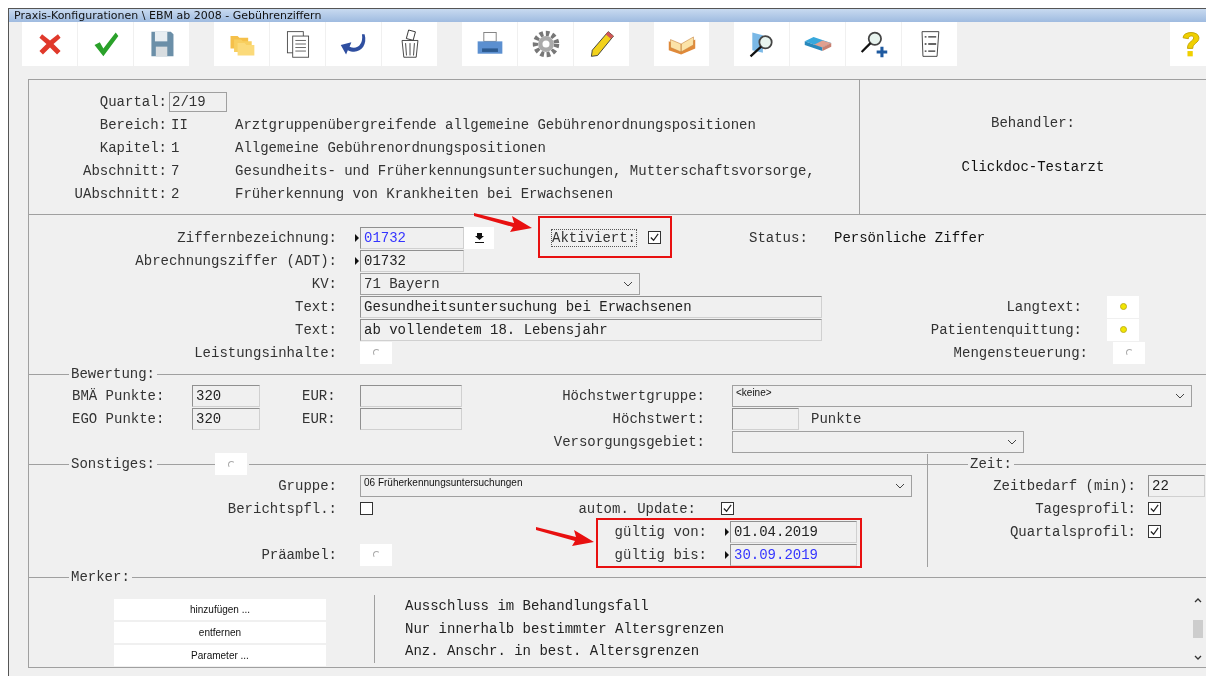  Describe the element at coordinates (681, 44) in the screenshot. I see `book-button` at that location.